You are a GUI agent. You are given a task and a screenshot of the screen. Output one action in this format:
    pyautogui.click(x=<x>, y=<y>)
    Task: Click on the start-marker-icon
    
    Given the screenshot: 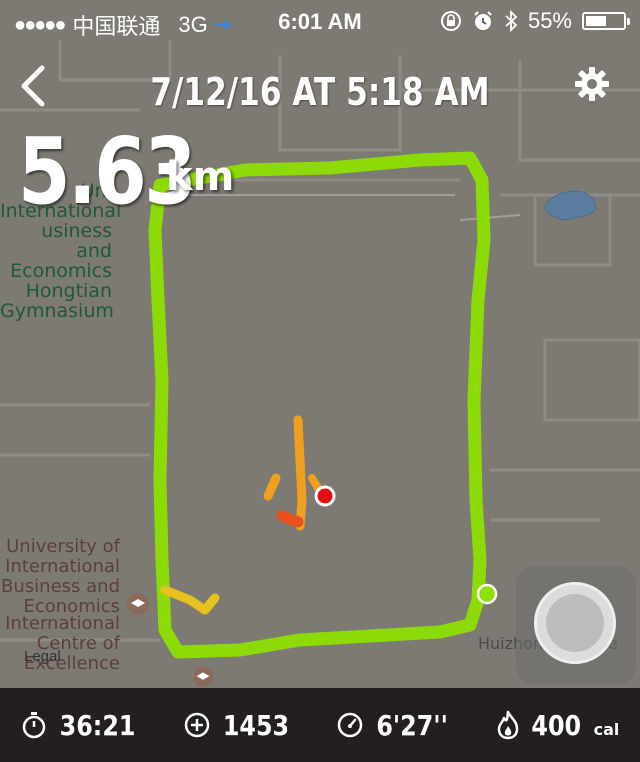 What is the action you would take?
    pyautogui.click(x=487, y=594)
    